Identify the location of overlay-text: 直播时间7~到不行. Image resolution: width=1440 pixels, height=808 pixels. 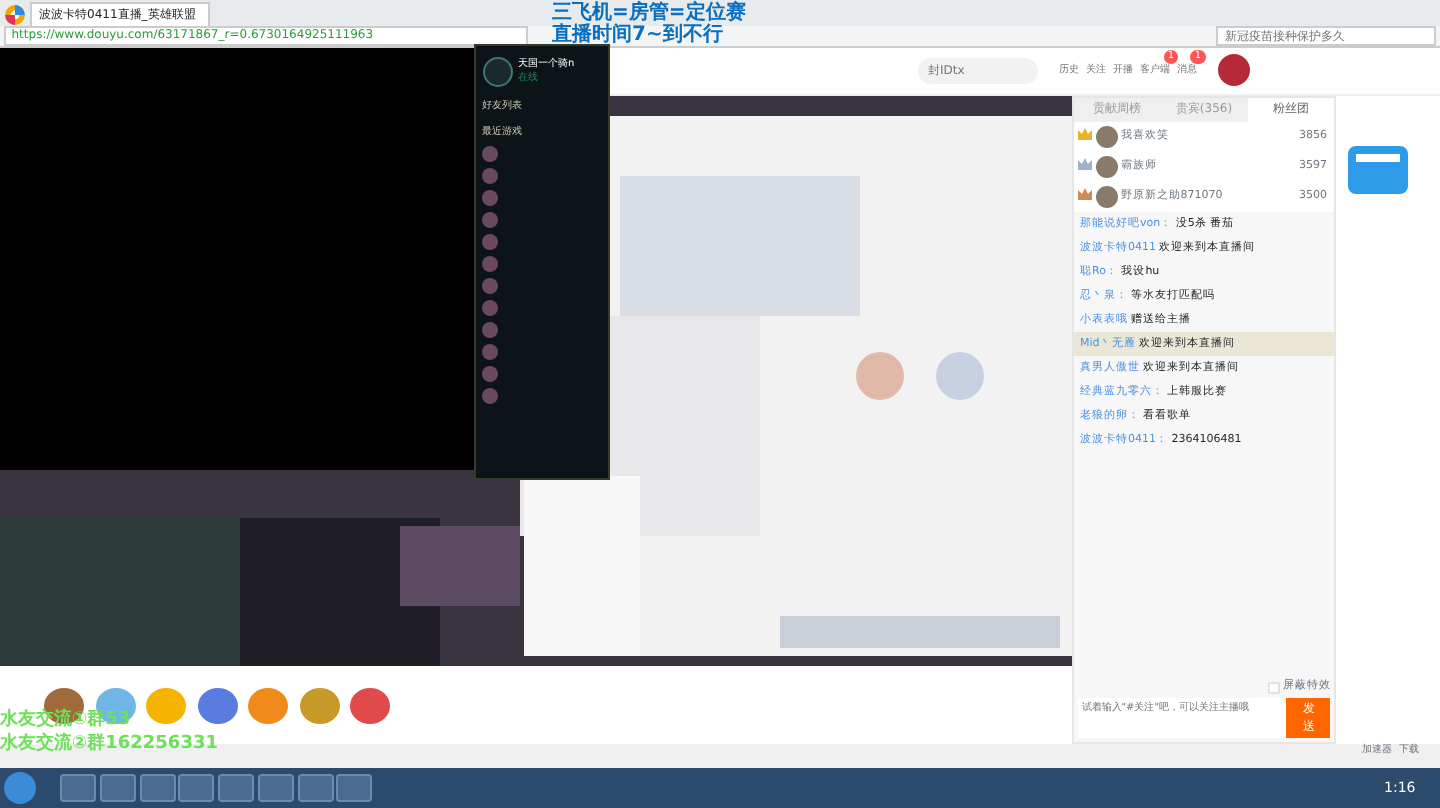
(637, 35).